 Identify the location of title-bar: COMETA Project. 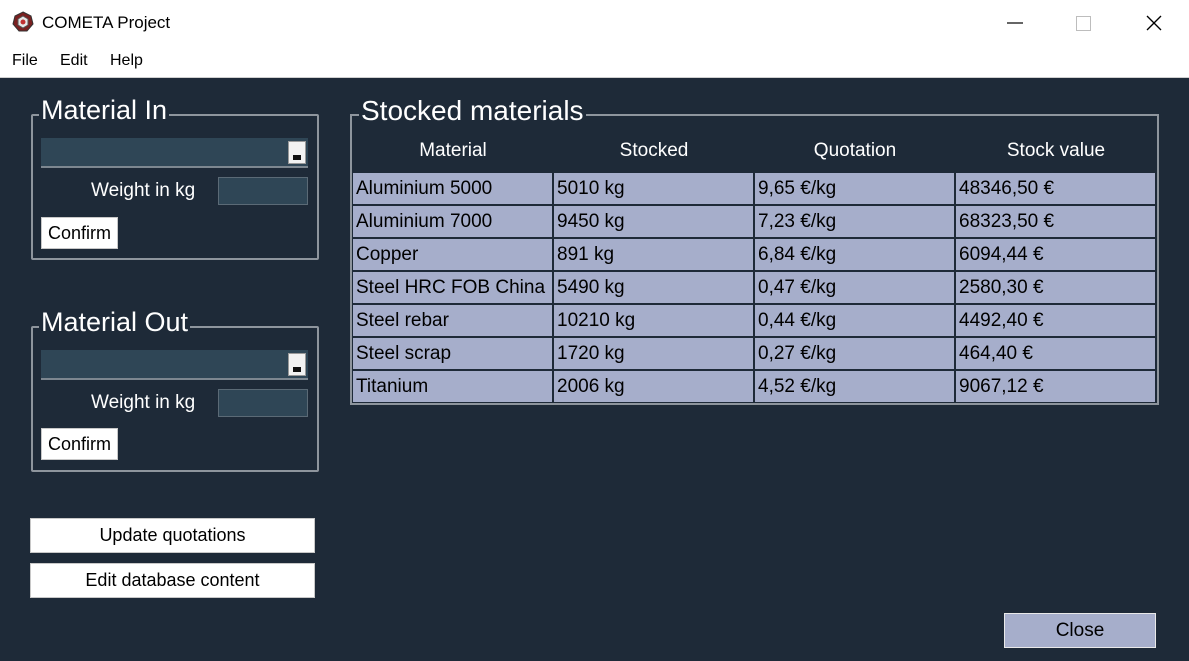
(594, 23).